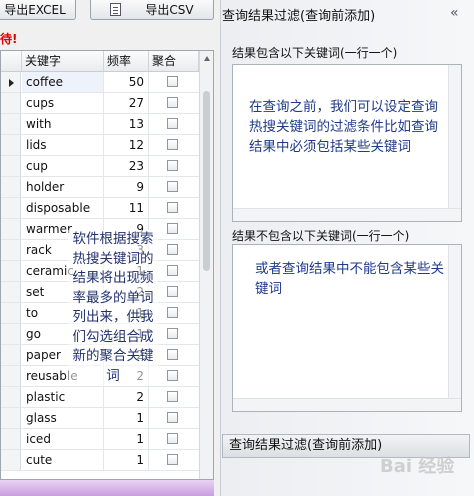  What do you see at coordinates (63, 439) in the screenshot?
I see `keyword-cell: iced` at bounding box center [63, 439].